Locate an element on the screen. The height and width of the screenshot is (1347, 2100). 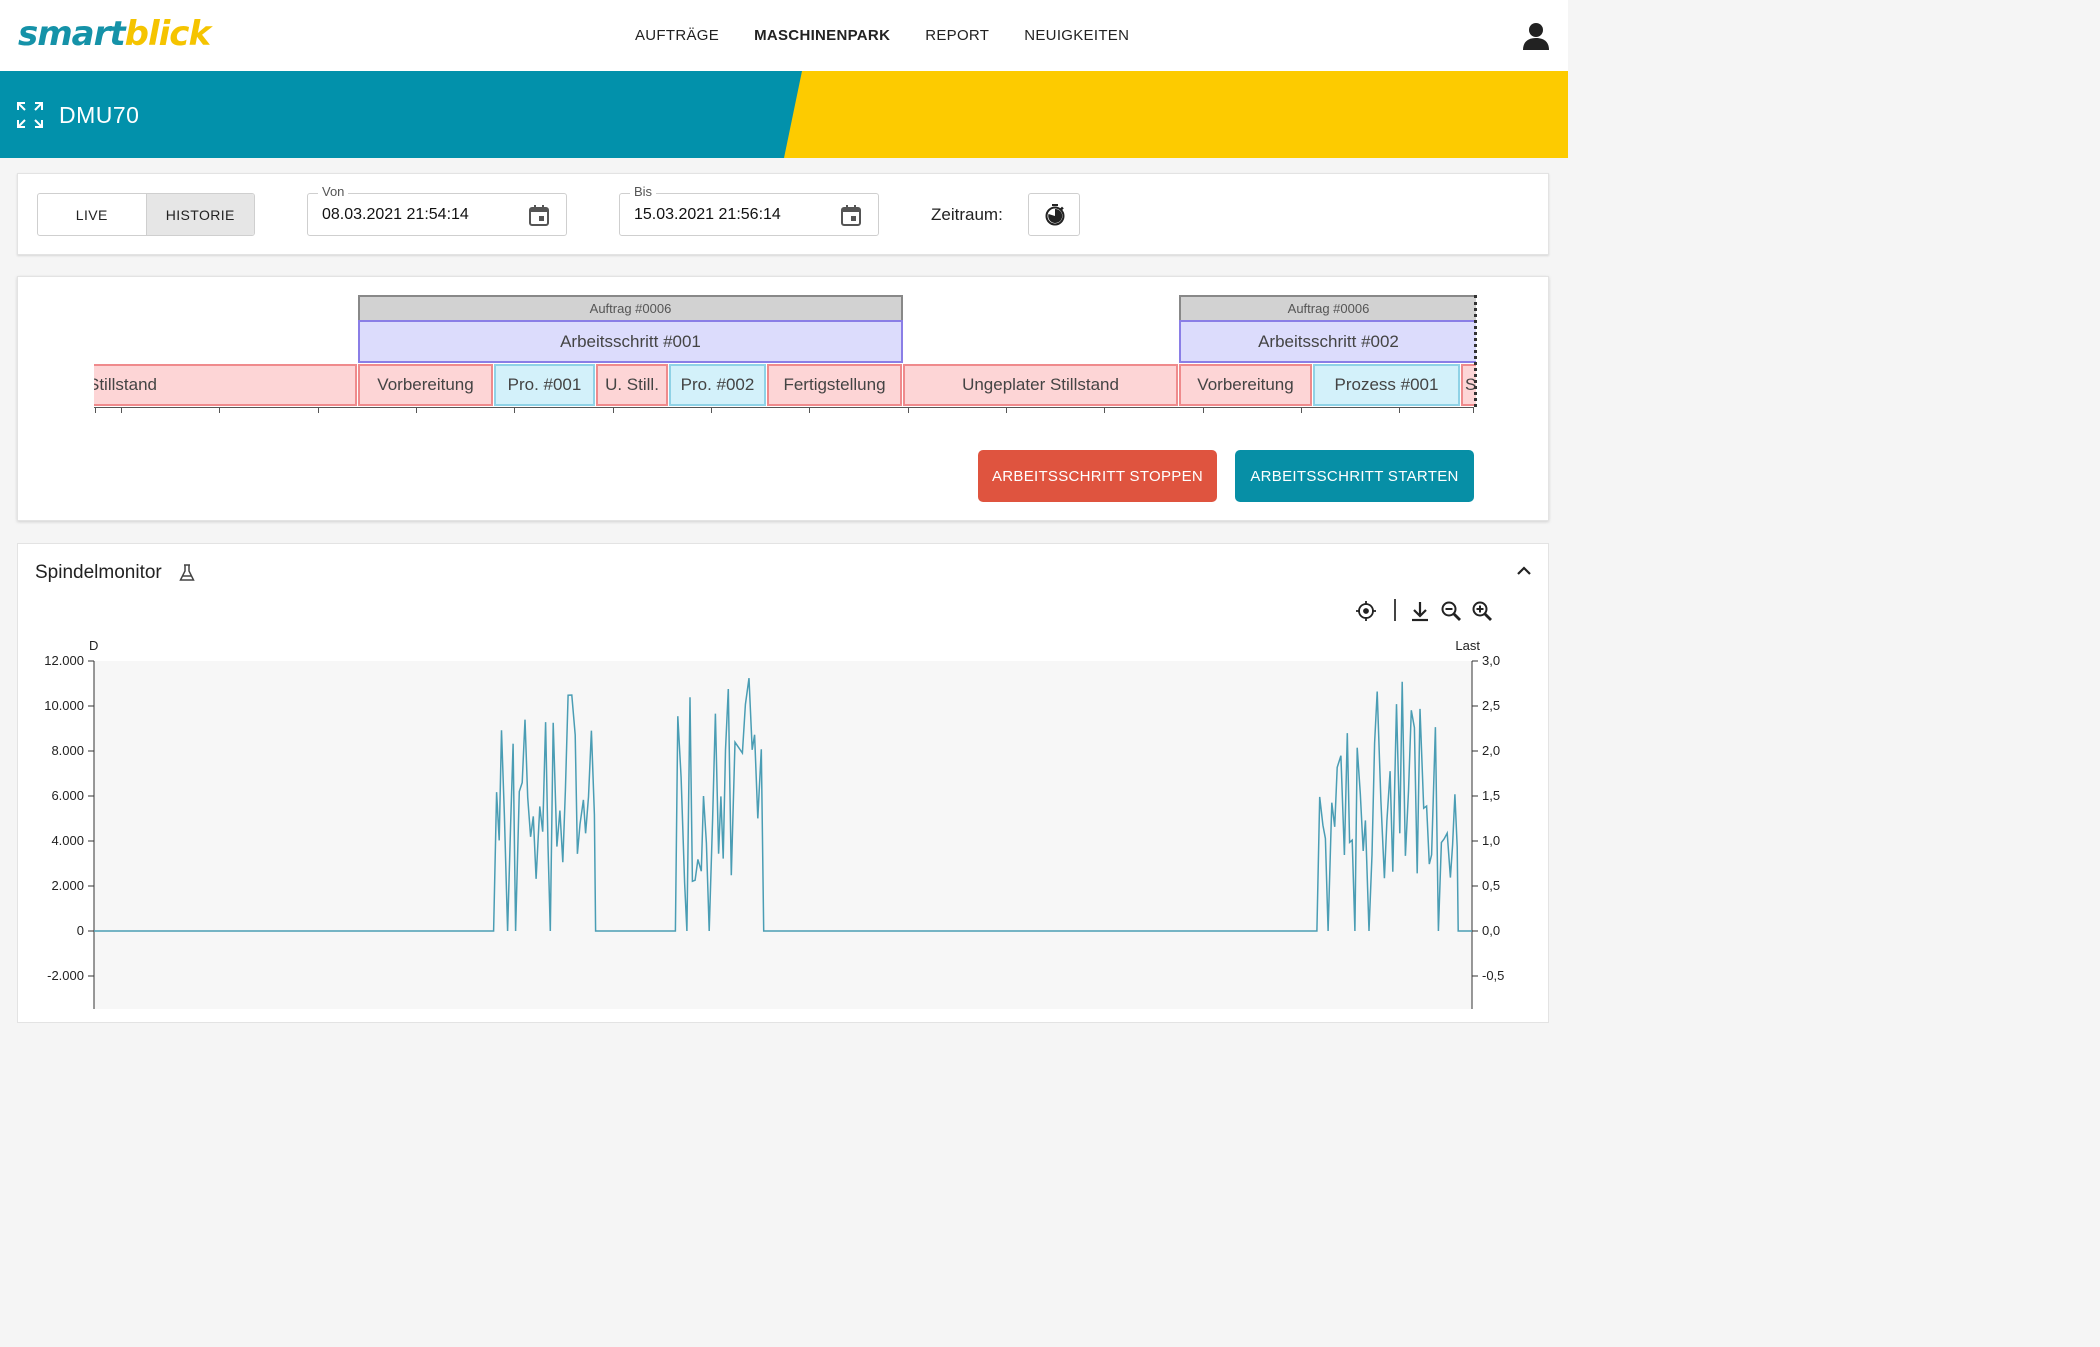
state-u-still: U. Still. is located at coordinates (632, 385).